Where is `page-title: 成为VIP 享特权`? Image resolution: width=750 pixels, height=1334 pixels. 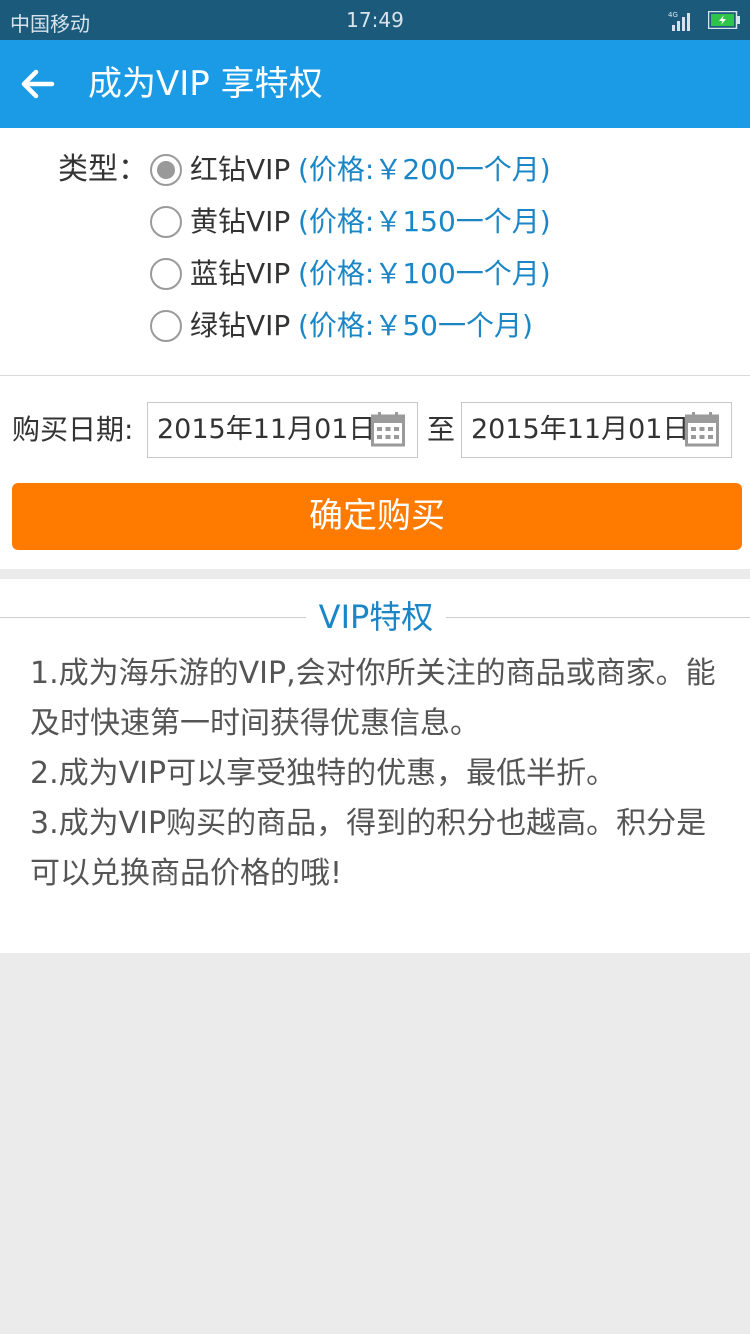 page-title: 成为VIP 享特权 is located at coordinates (205, 84).